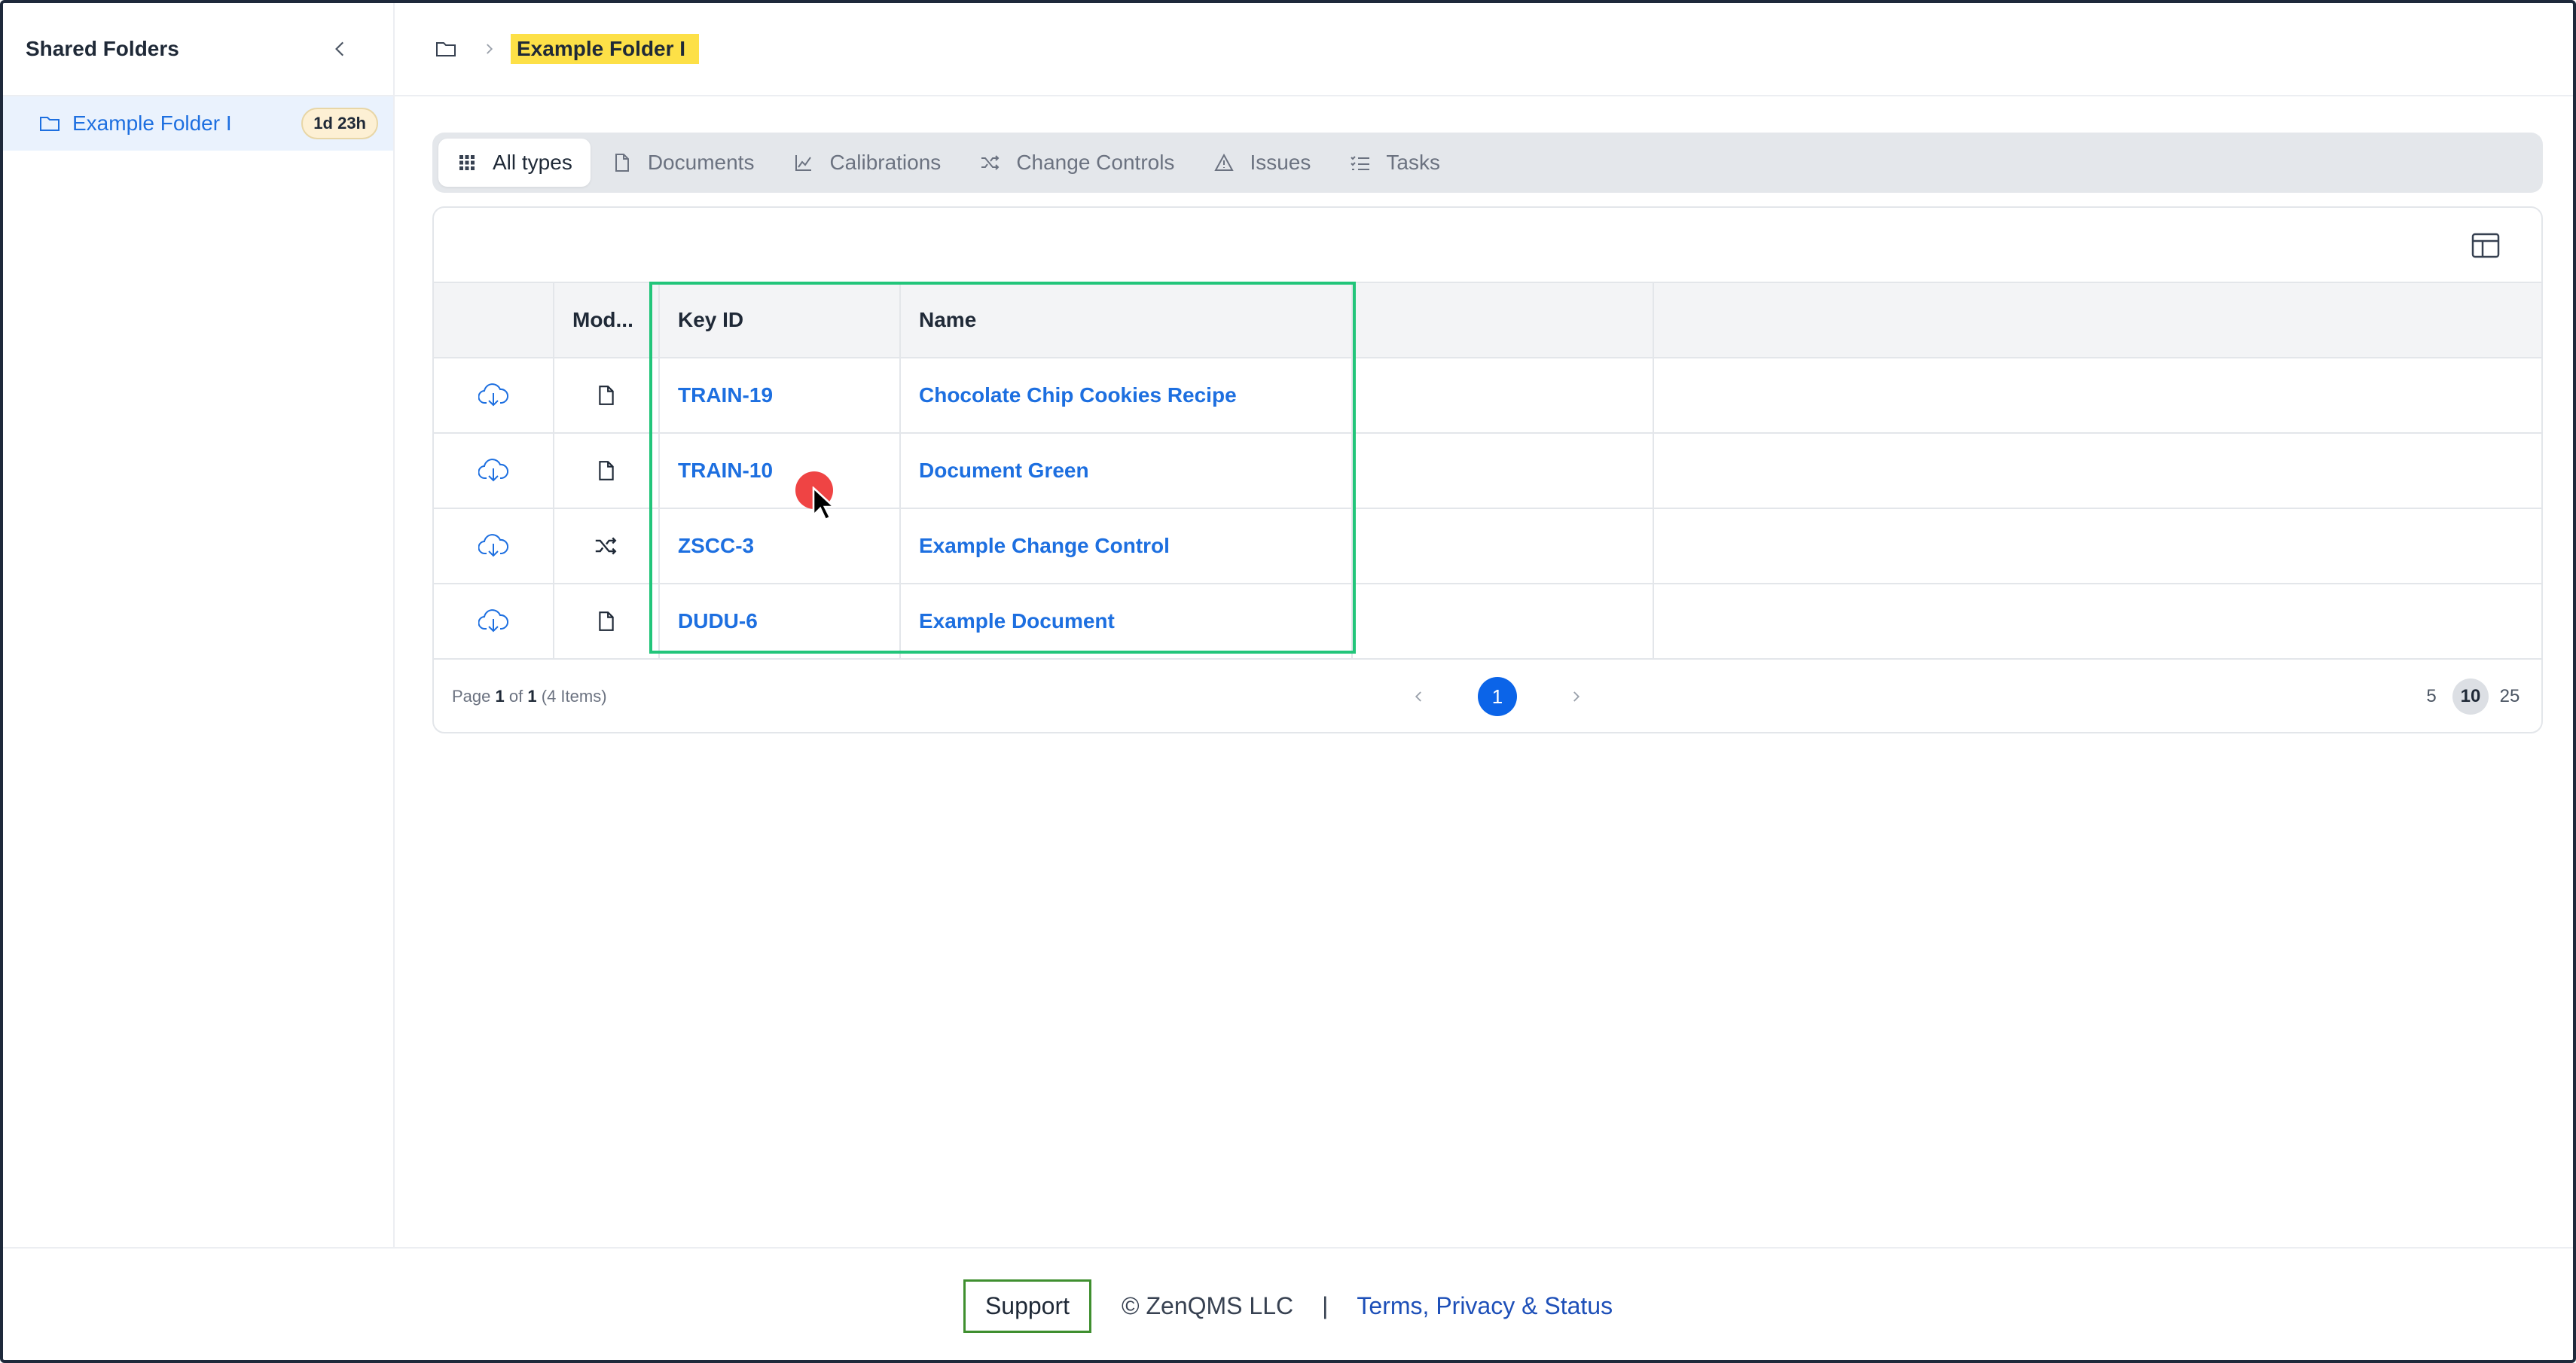  I want to click on tab-label: Calibrations, so click(885, 162).